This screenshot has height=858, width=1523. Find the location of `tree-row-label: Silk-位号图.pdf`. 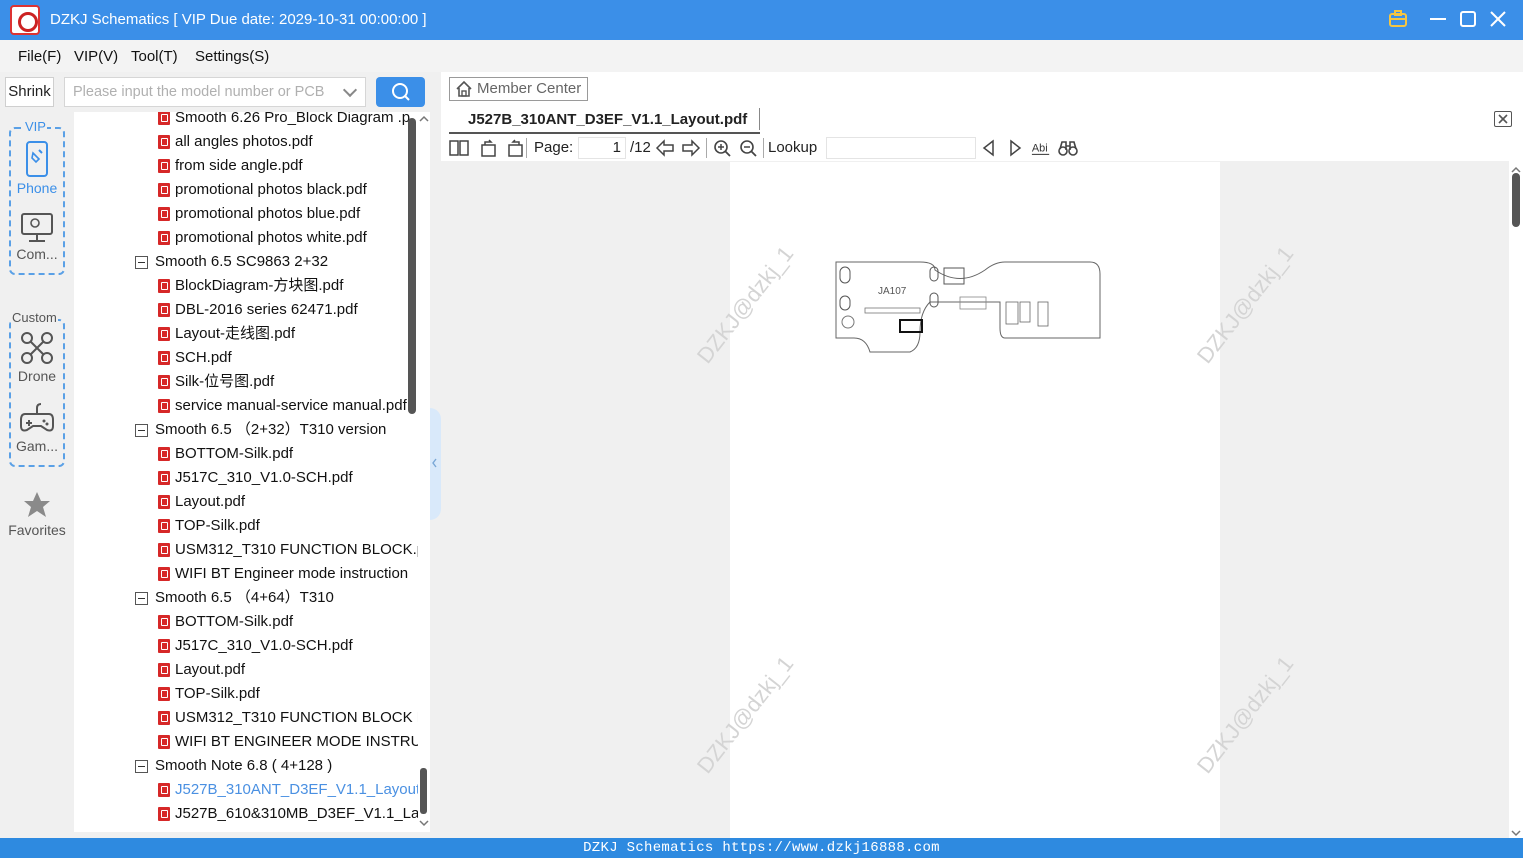

tree-row-label: Silk-位号图.pdf is located at coordinates (225, 381).